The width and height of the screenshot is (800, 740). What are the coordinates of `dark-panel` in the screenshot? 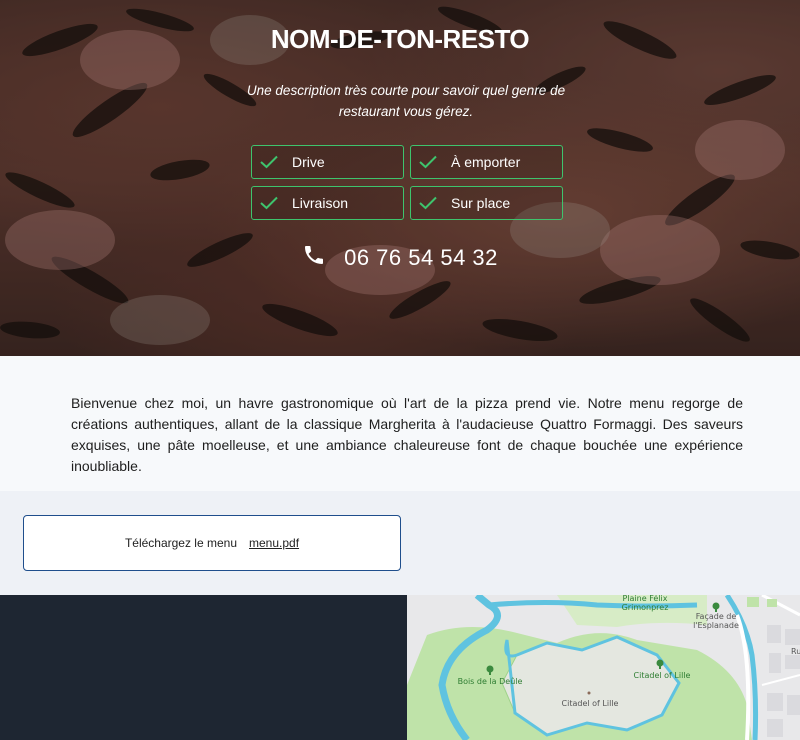 It's located at (203, 667).